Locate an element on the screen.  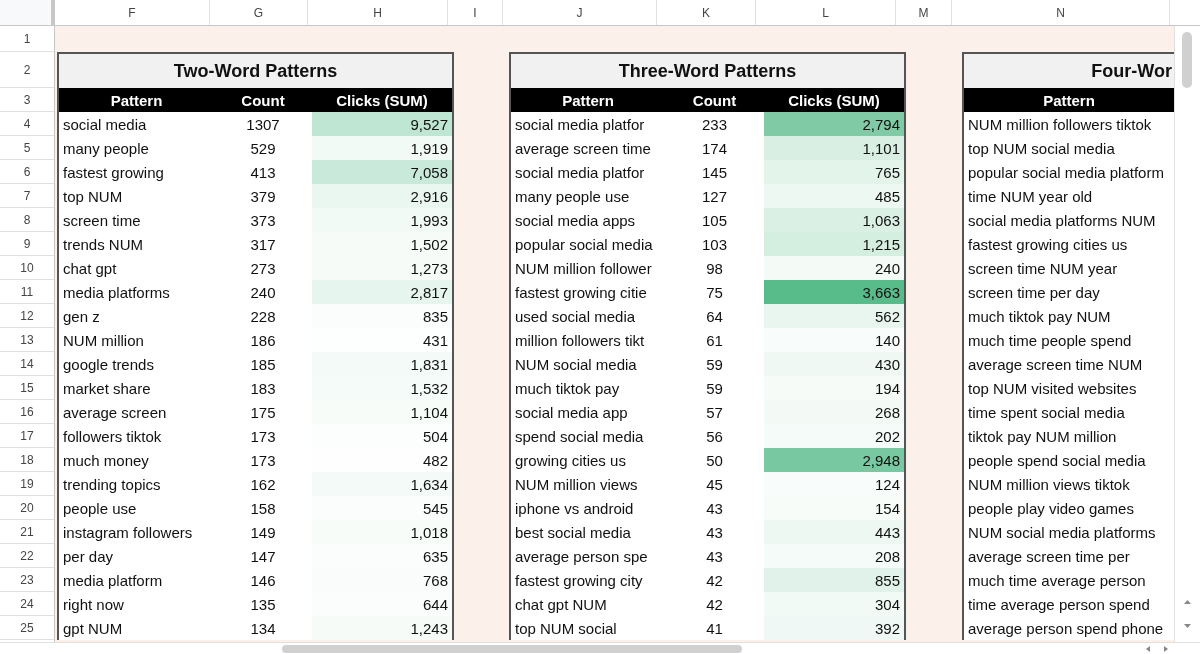
table-cell-text: tiktok pay NUM million is located at coordinates (1042, 436).